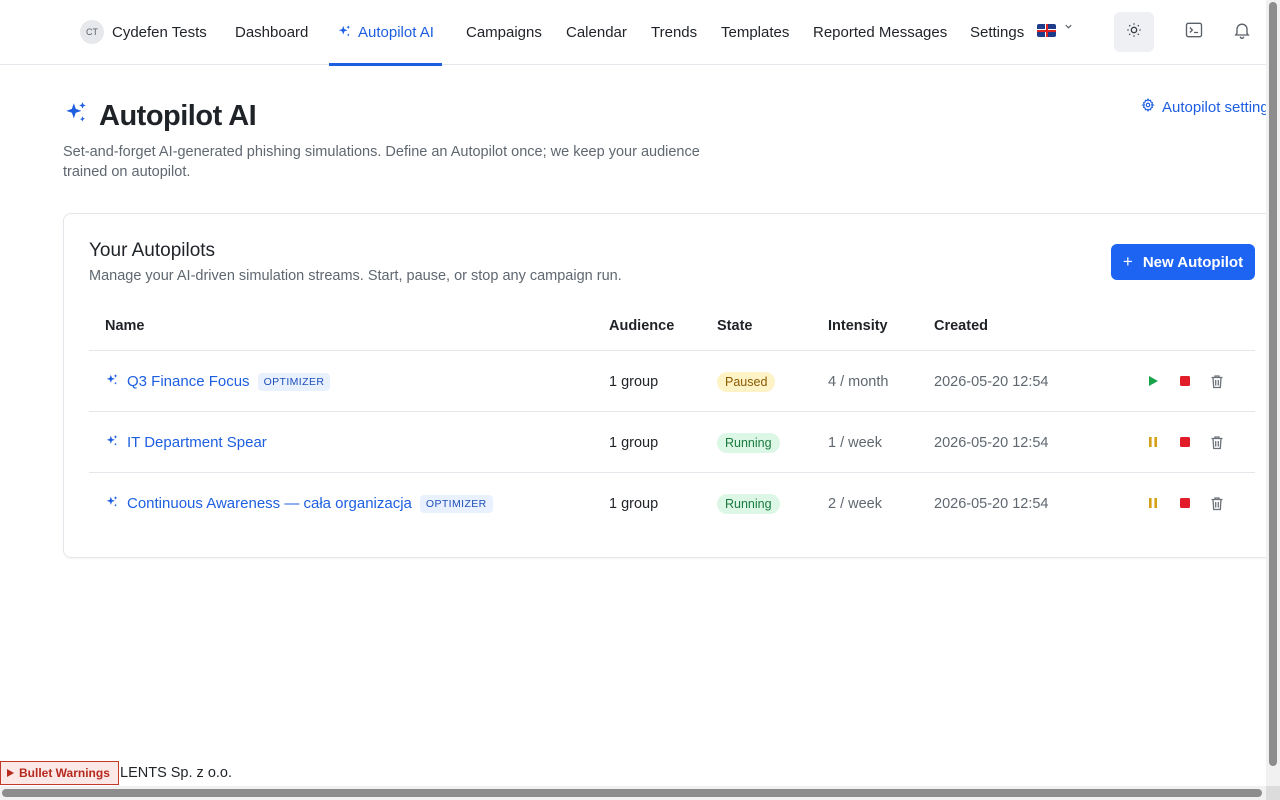  What do you see at coordinates (734, 326) in the screenshot?
I see `column-header-state: State` at bounding box center [734, 326].